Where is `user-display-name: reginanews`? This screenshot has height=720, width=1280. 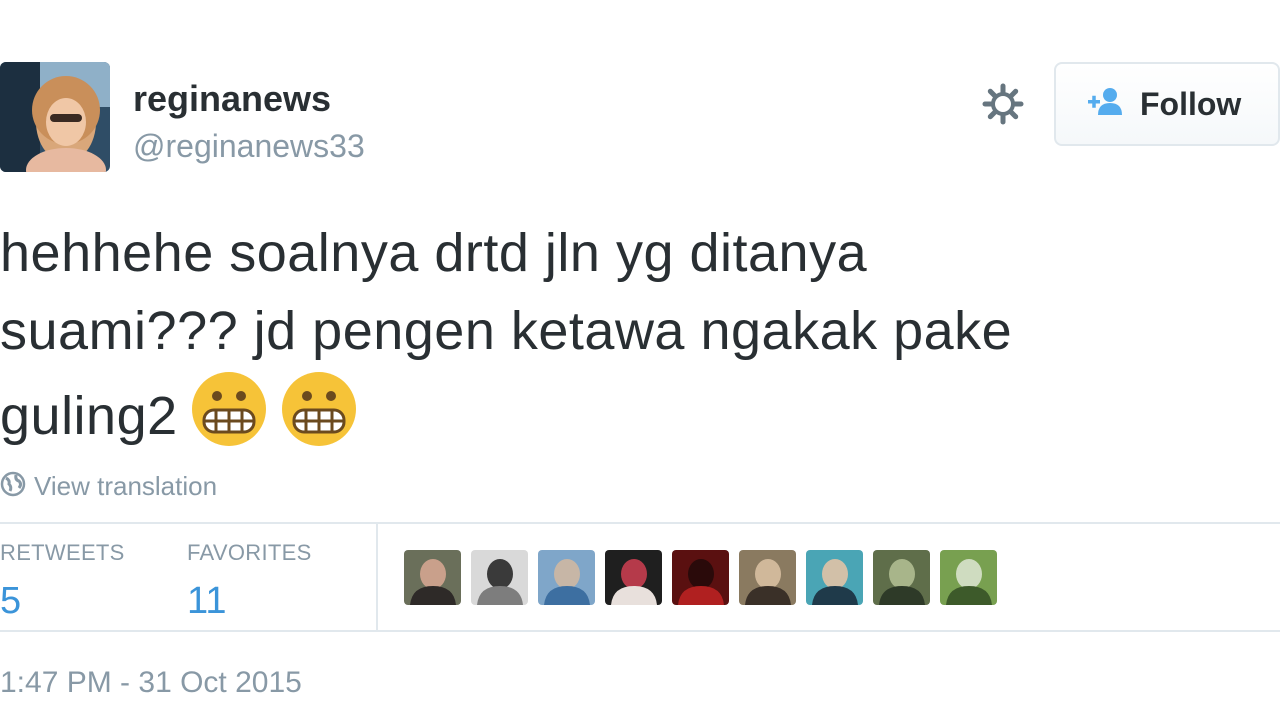 user-display-name: reginanews is located at coordinates (232, 99).